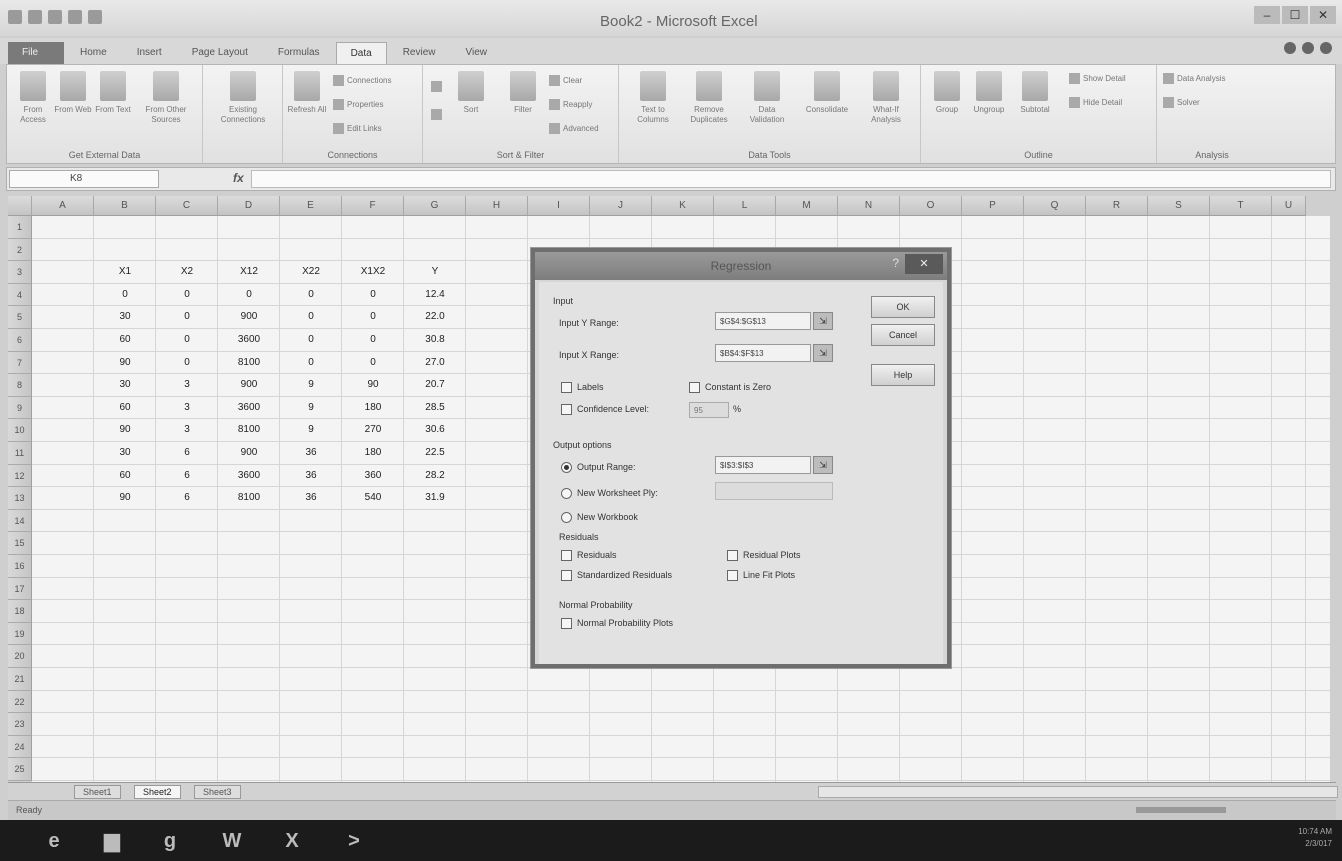 Image resolution: width=1342 pixels, height=861 pixels. I want to click on tab-file: File, so click(36, 53).